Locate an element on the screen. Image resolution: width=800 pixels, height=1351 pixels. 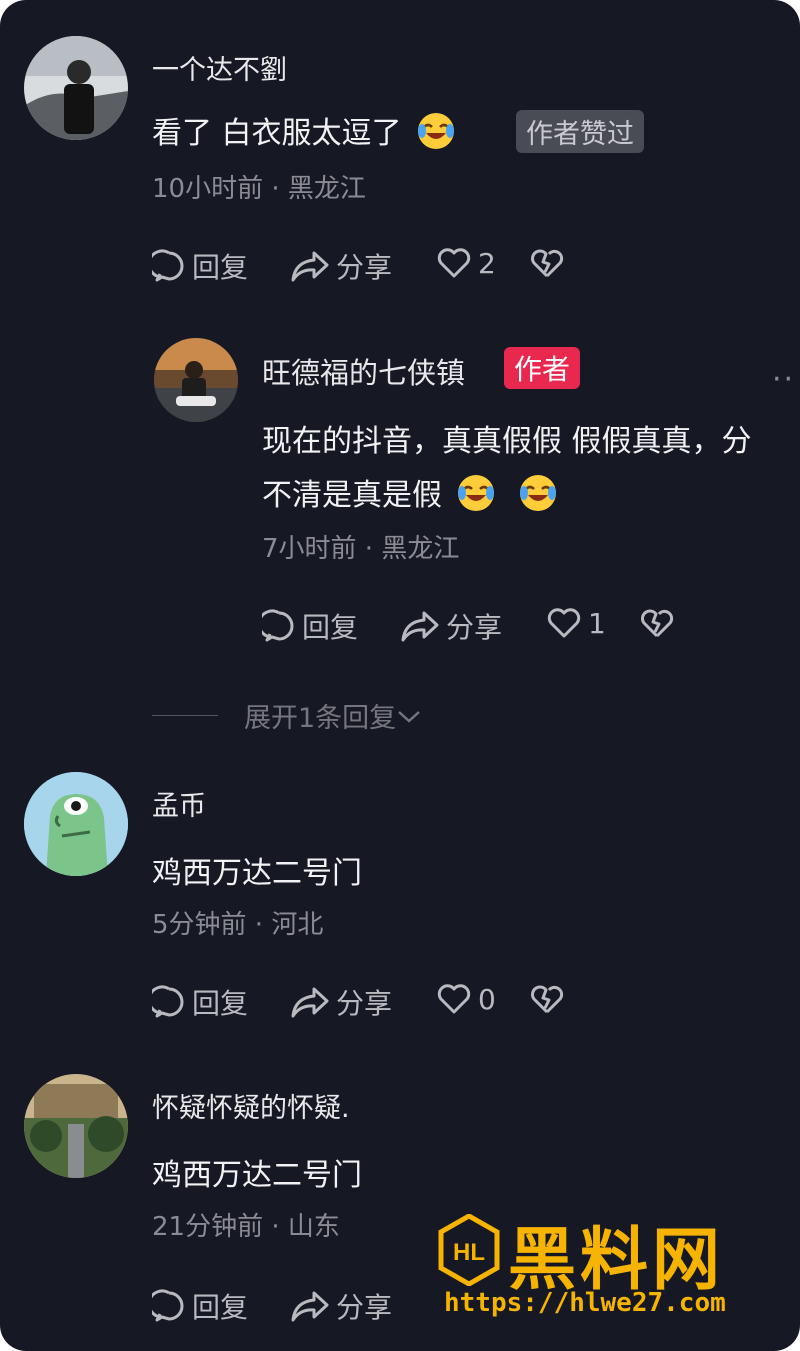
reply-text-content: 不清是真是假 is located at coordinates (352, 495).